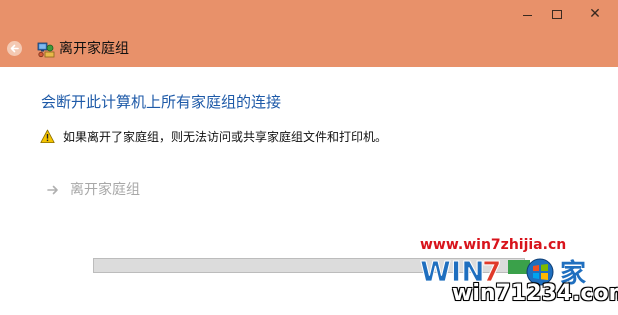  What do you see at coordinates (94, 49) in the screenshot?
I see `window-title: 离开家庭组` at bounding box center [94, 49].